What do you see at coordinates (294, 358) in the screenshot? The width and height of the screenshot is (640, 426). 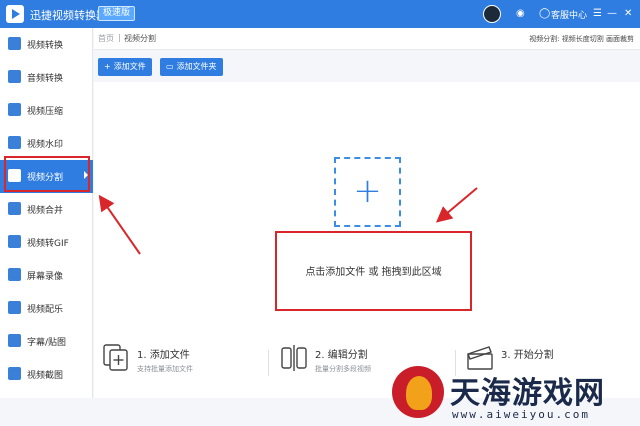 I see `edit-split-icon` at bounding box center [294, 358].